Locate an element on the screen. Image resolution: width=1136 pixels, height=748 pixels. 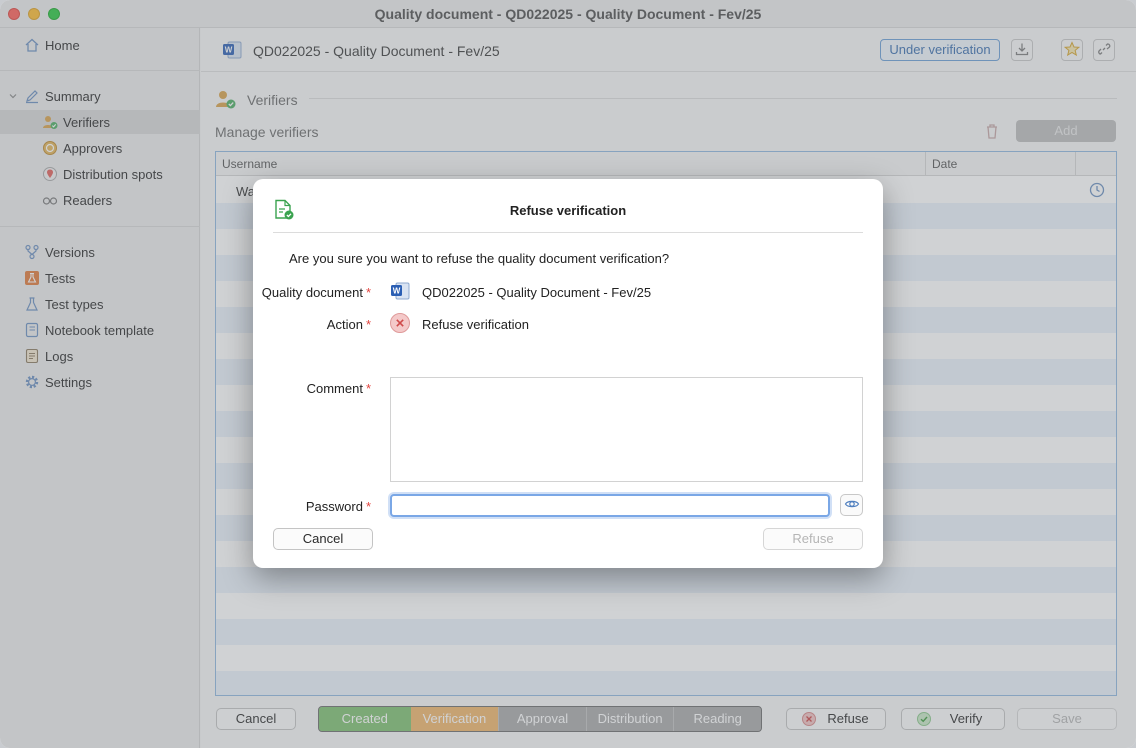
show-password-button is located at coordinates (851, 505).